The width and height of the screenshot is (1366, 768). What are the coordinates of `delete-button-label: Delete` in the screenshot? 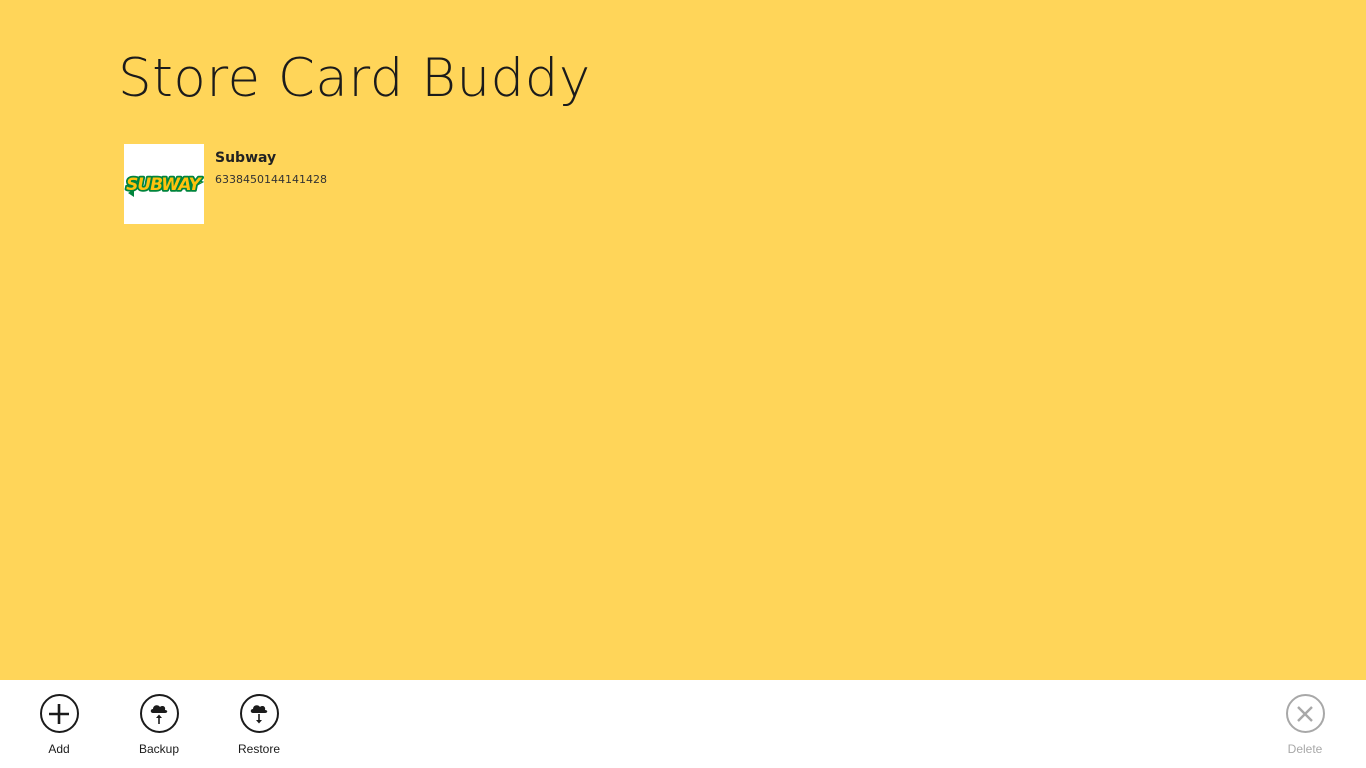 It's located at (1305, 749).